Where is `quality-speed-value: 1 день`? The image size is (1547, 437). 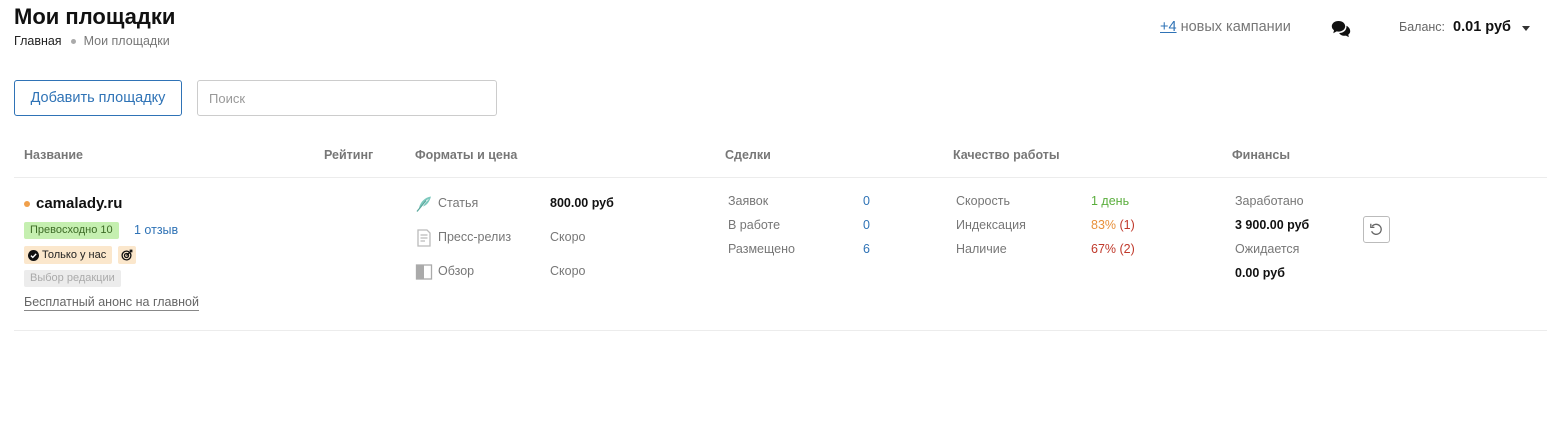
quality-speed-value: 1 день is located at coordinates (1110, 201).